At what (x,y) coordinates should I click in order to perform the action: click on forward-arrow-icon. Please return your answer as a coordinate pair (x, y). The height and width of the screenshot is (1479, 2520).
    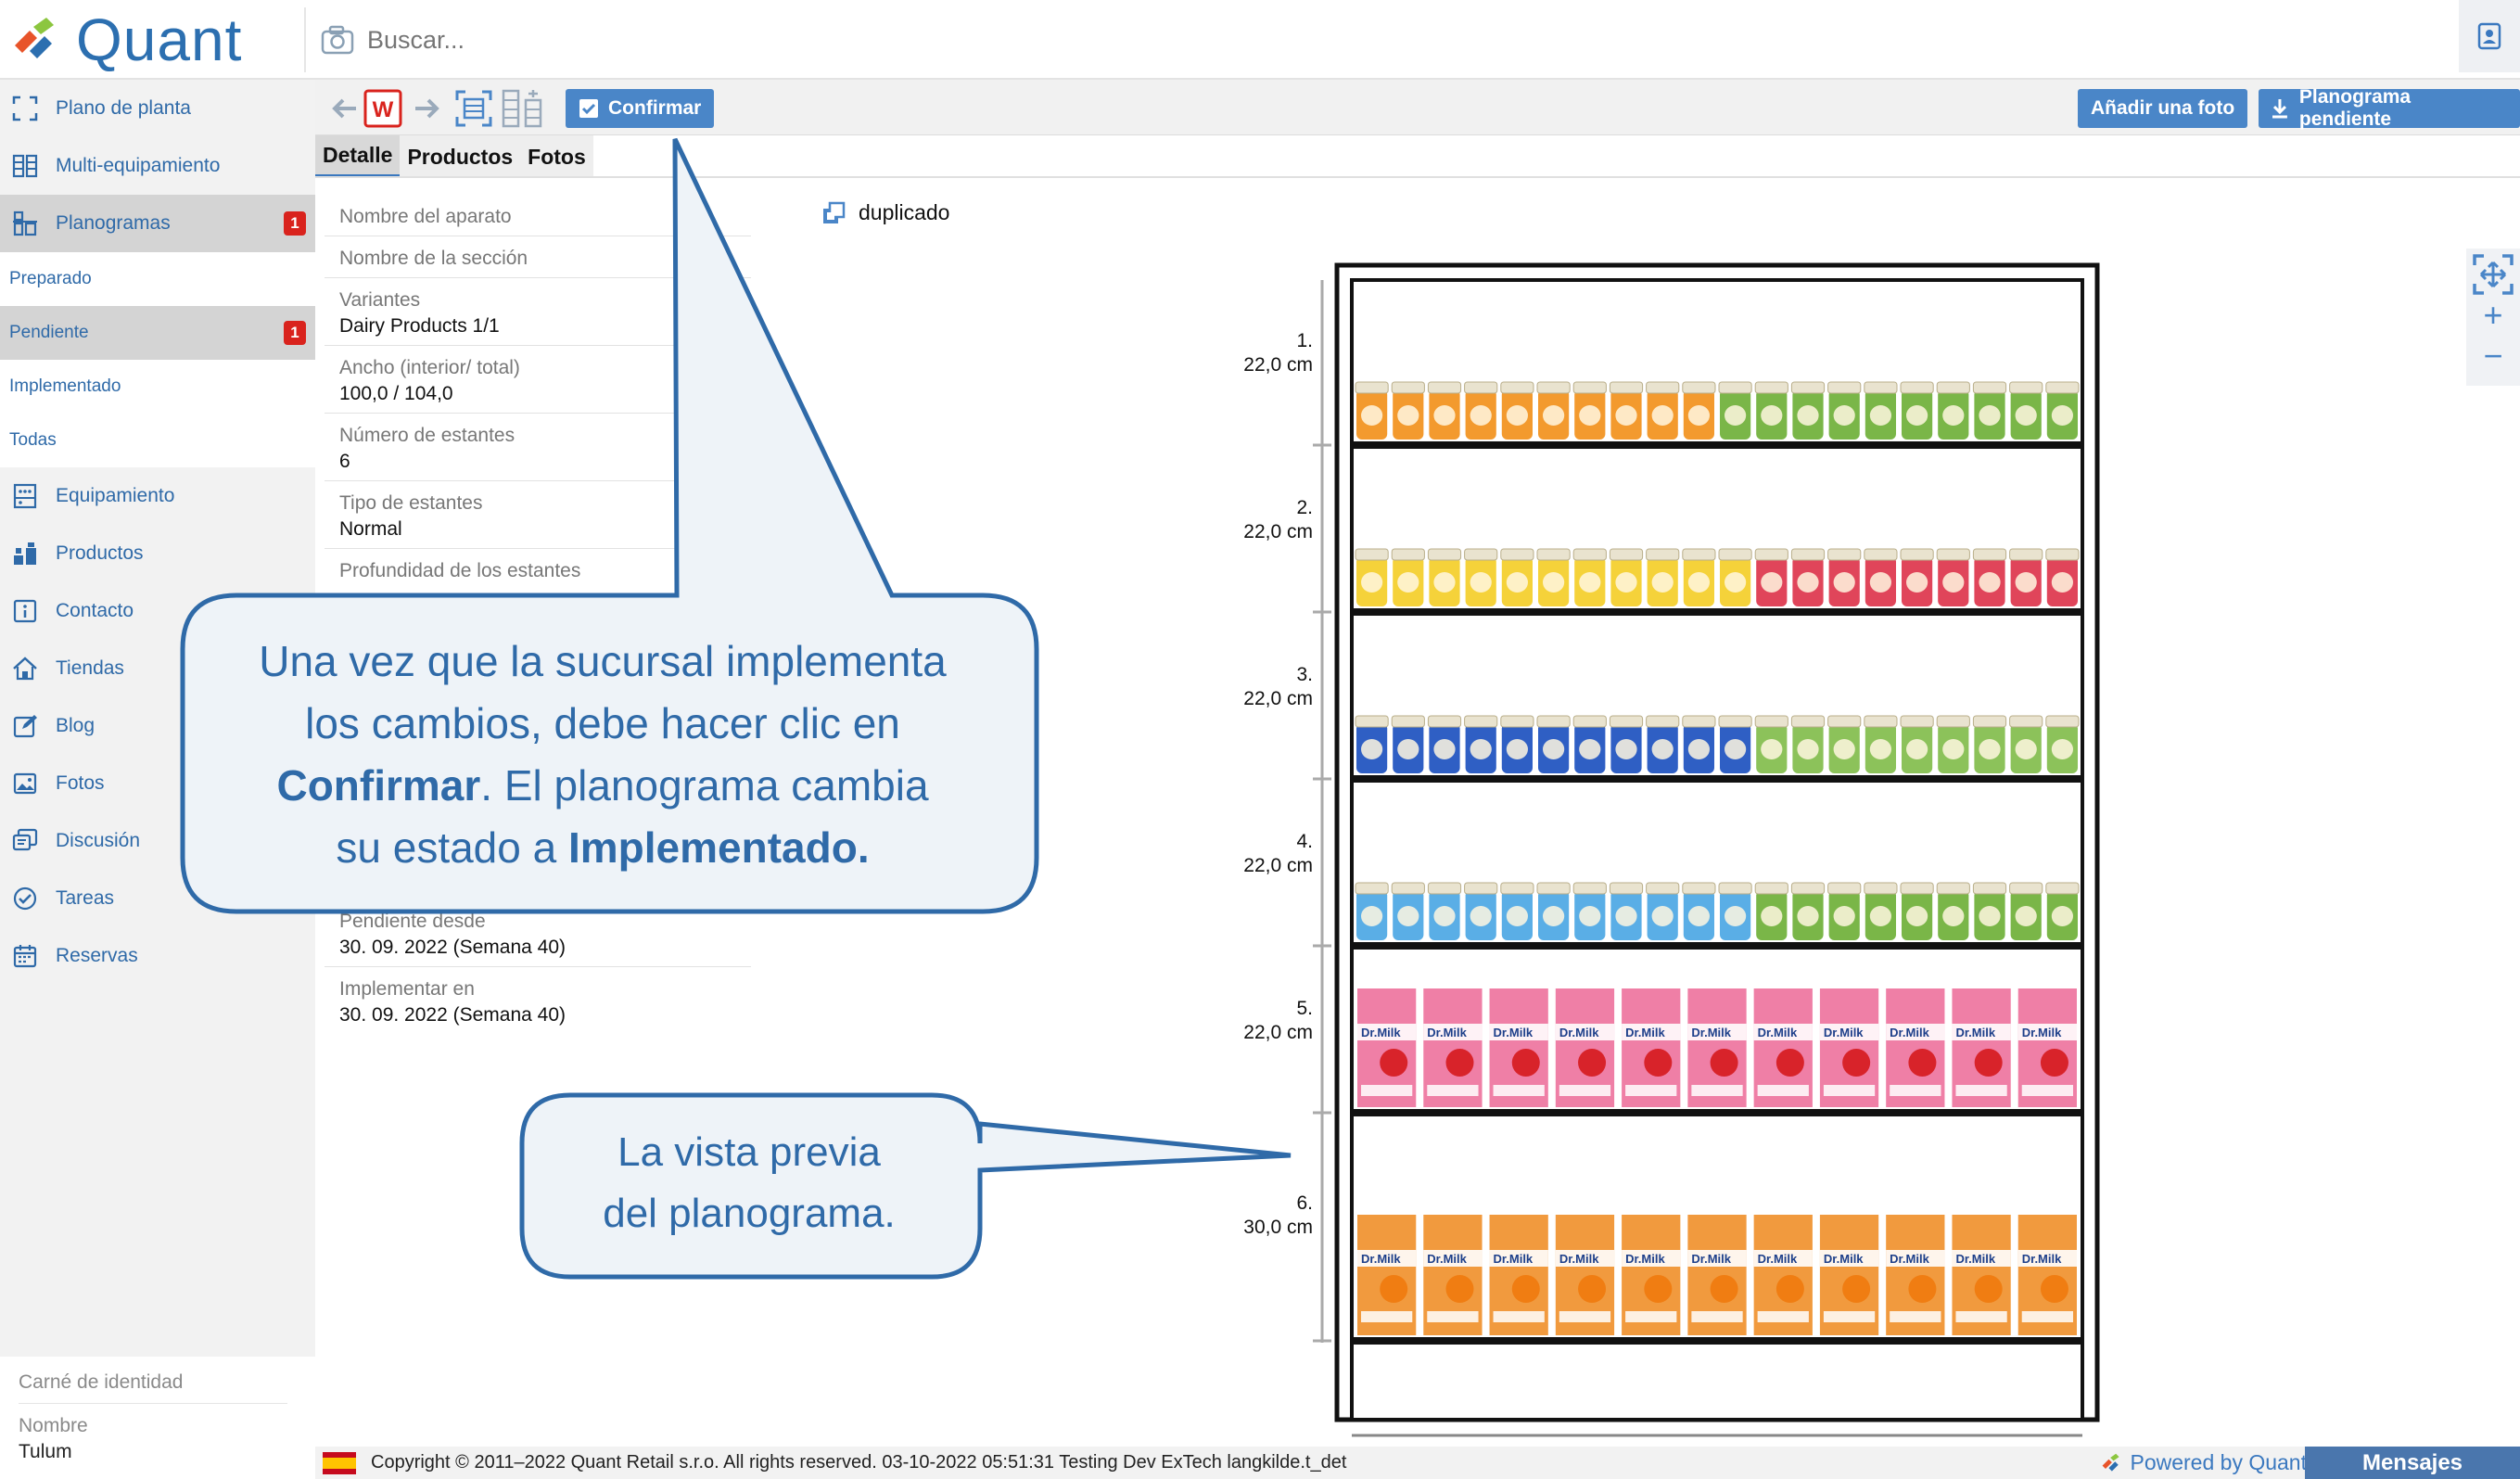
    Looking at the image, I should click on (427, 108).